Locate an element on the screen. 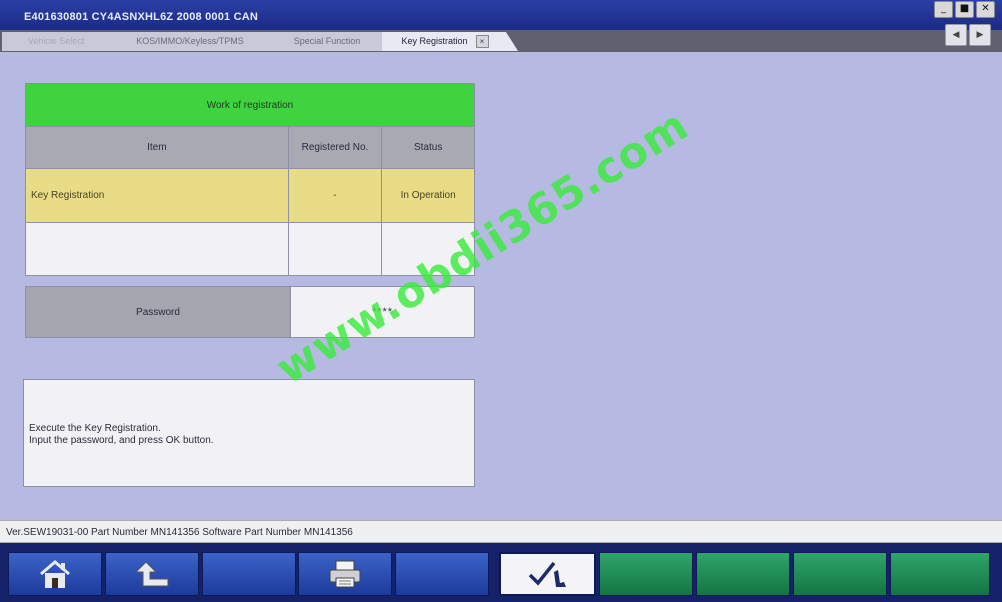  tab-vehicle-select: Vehicle Select is located at coordinates (61, 41).